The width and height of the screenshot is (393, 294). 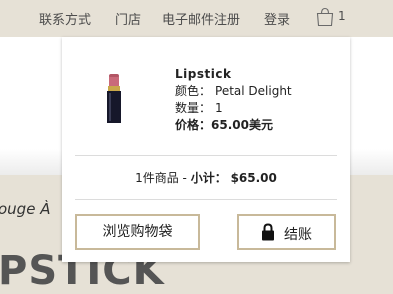 I want to click on nav-link-login: 登录, so click(x=277, y=18).